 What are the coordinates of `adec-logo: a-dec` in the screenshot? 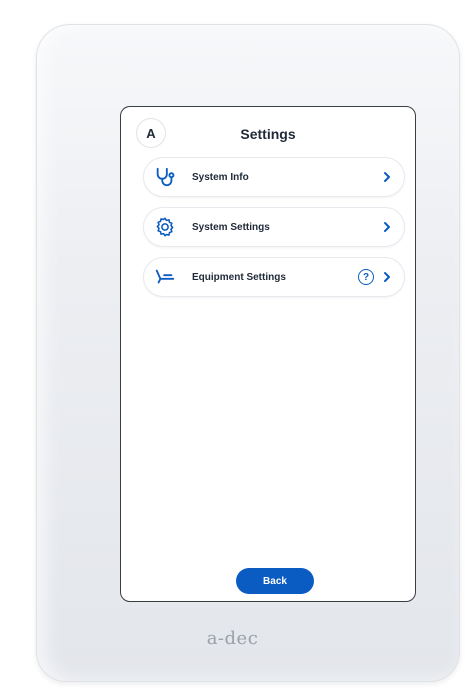 It's located at (232, 638).